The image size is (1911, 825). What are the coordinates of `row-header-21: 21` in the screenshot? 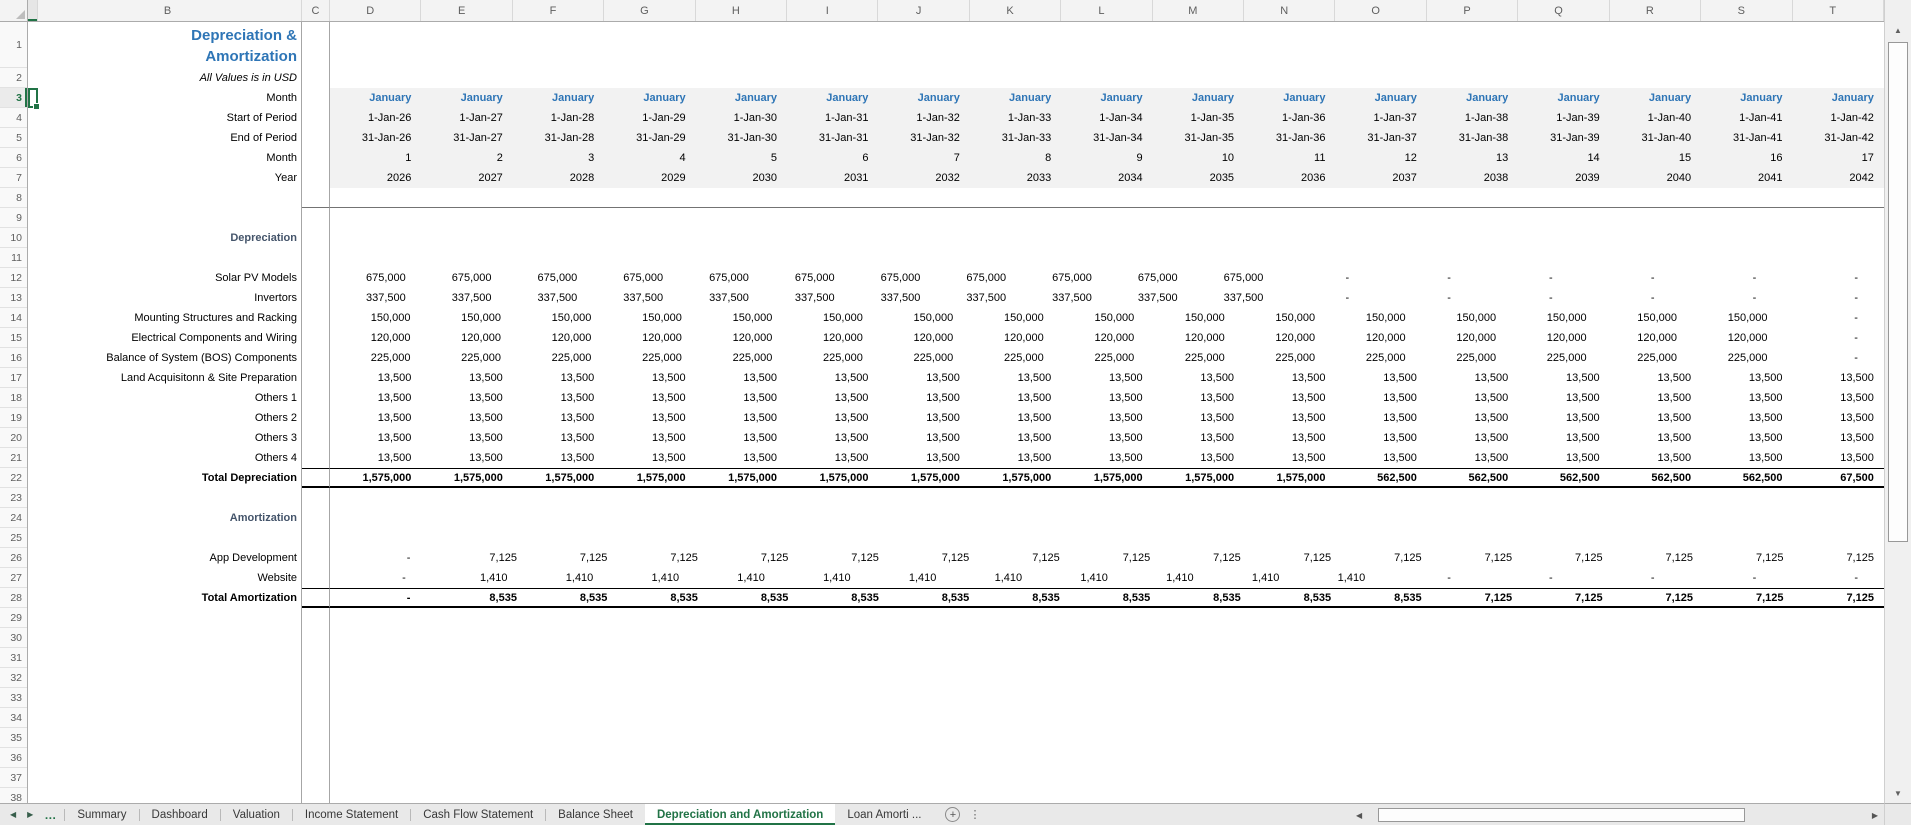 It's located at (13, 458).